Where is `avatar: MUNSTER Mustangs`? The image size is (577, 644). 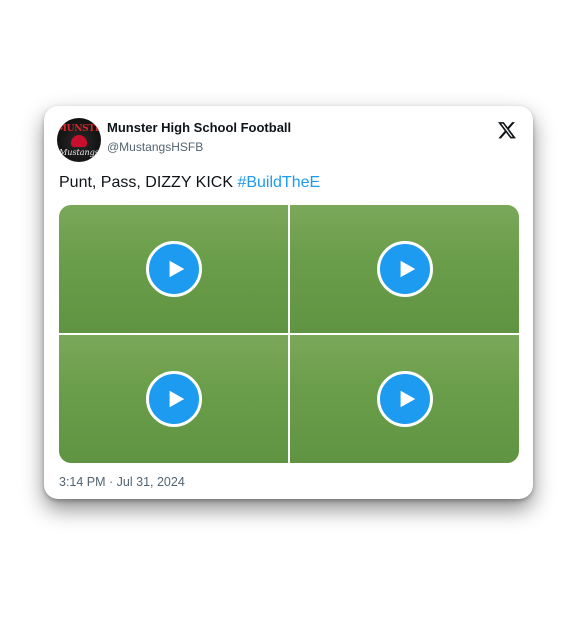
avatar: MUNSTER Mustangs is located at coordinates (79, 140).